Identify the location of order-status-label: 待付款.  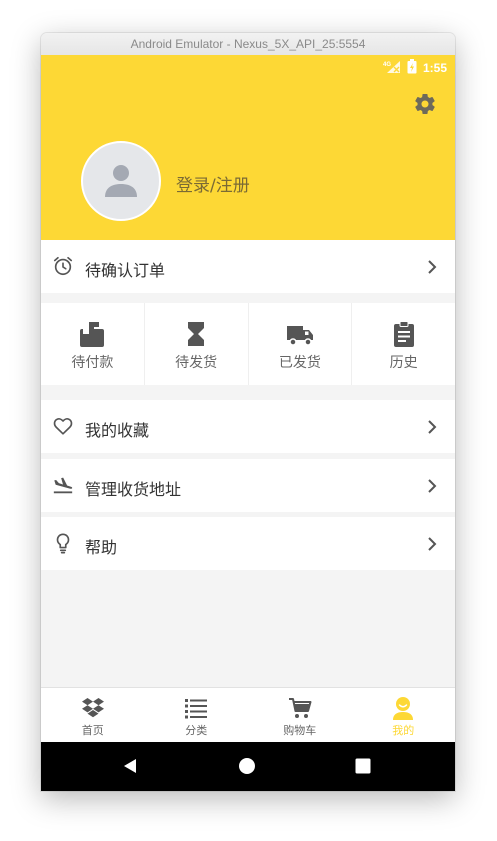
(92, 363).